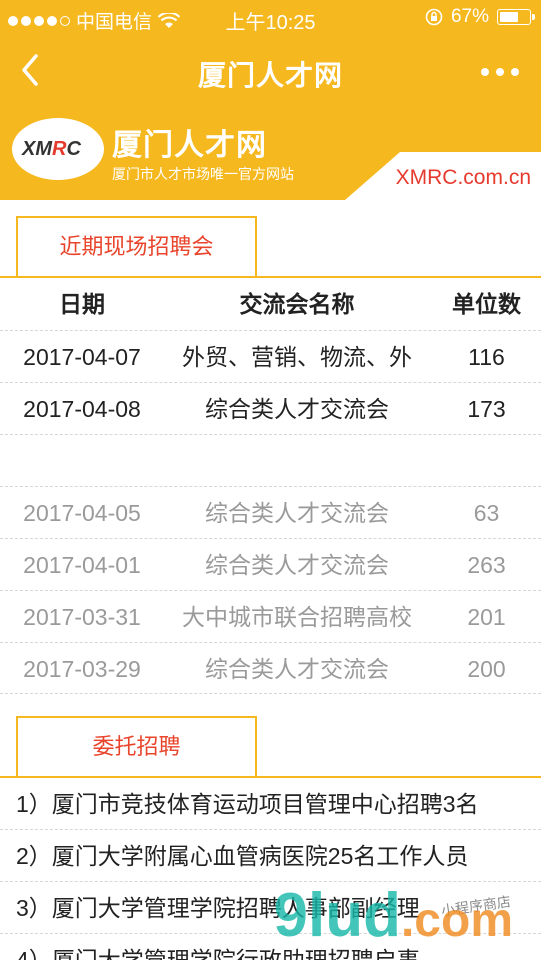 This screenshot has height=960, width=541. What do you see at coordinates (203, 174) in the screenshot?
I see `banner-slogan: 厦门市人才市场唯一官方网站` at bounding box center [203, 174].